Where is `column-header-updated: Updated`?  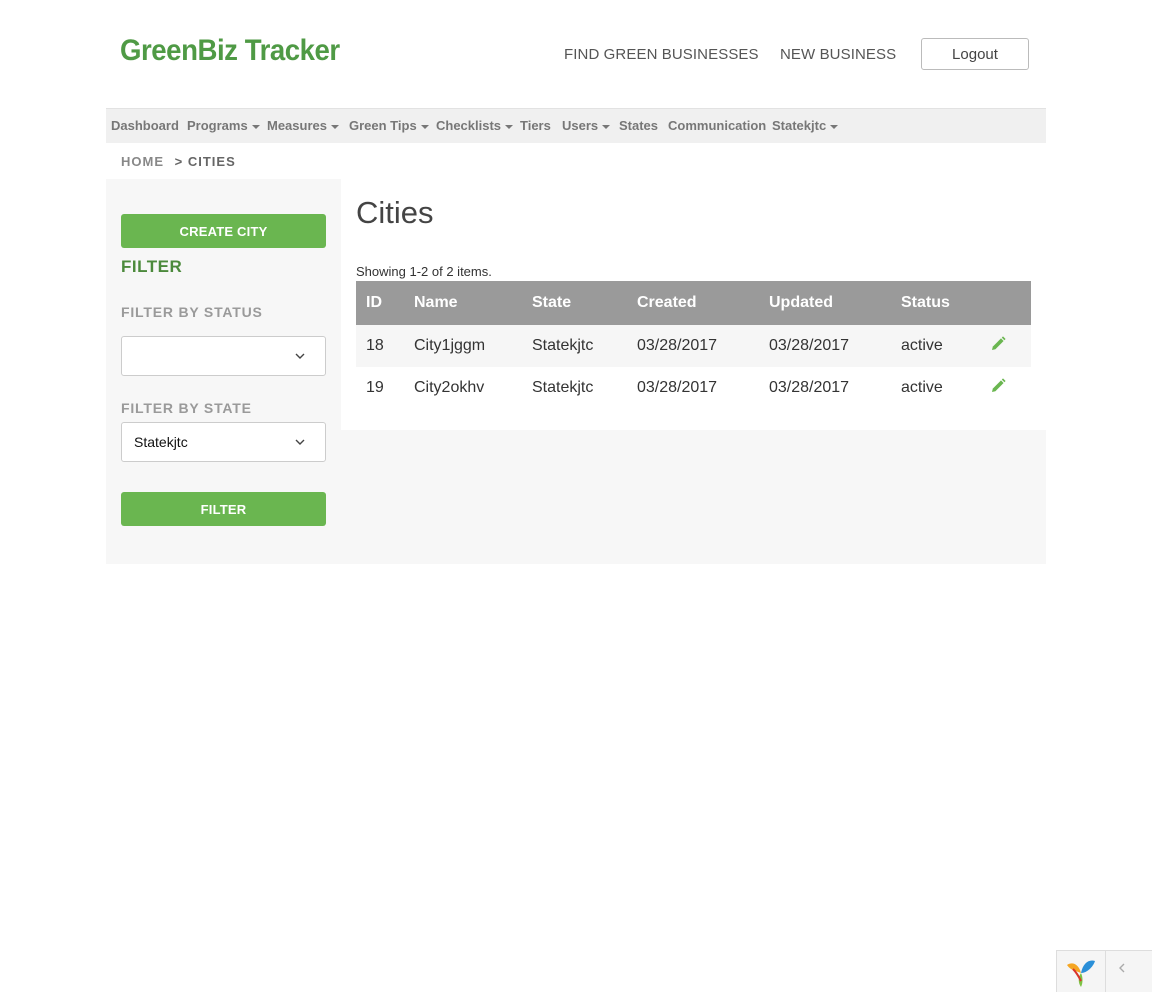 column-header-updated: Updated is located at coordinates (835, 303).